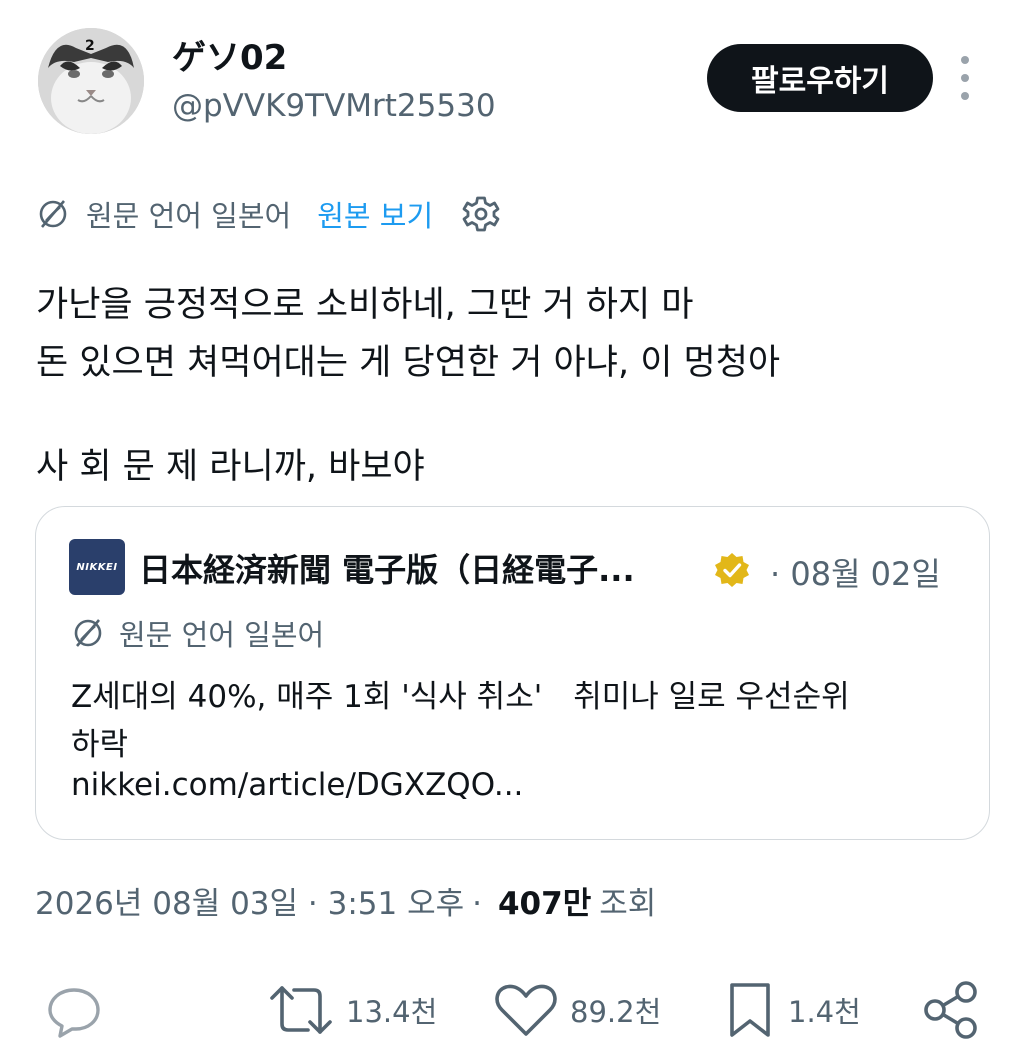  Describe the element at coordinates (230, 467) in the screenshot. I see `tweet-text-line: 사 회 문 제 라니까, 바보야` at that location.